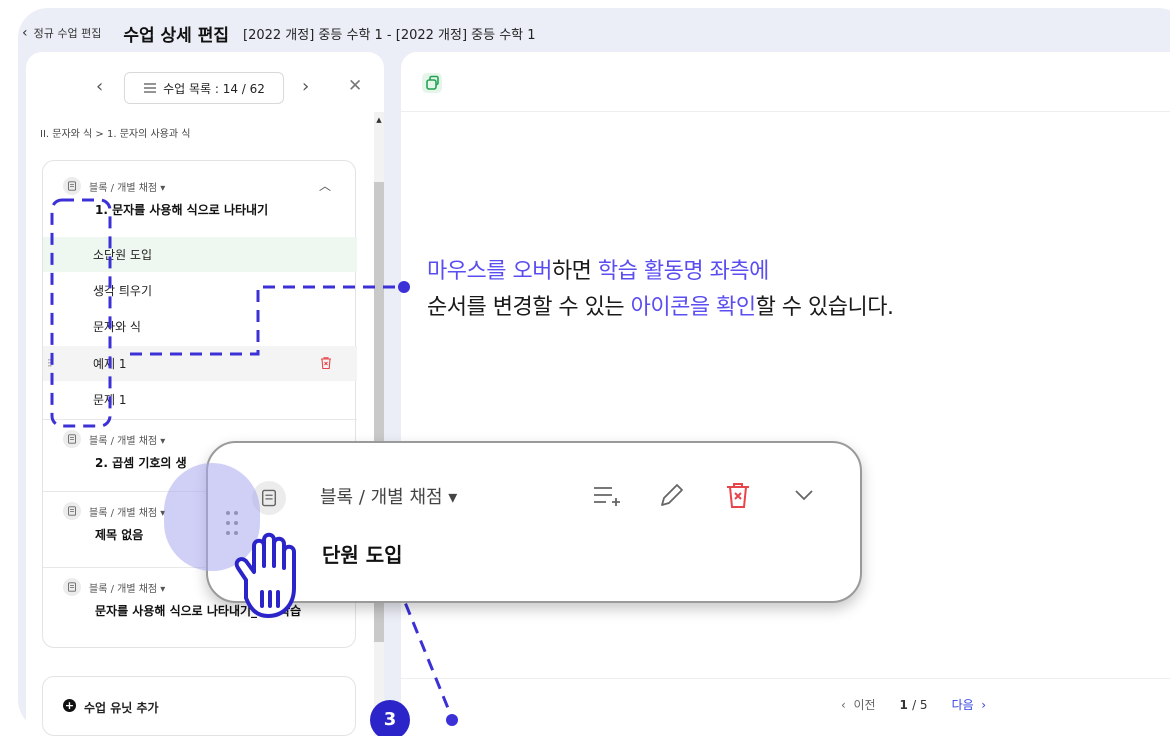  What do you see at coordinates (200, 290) in the screenshot?
I see `activity-item: 생각 틔우기` at bounding box center [200, 290].